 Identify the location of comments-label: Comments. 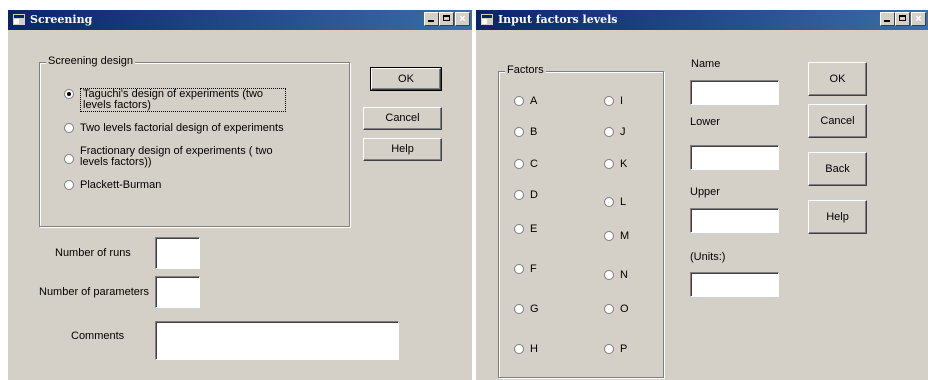
(98, 336).